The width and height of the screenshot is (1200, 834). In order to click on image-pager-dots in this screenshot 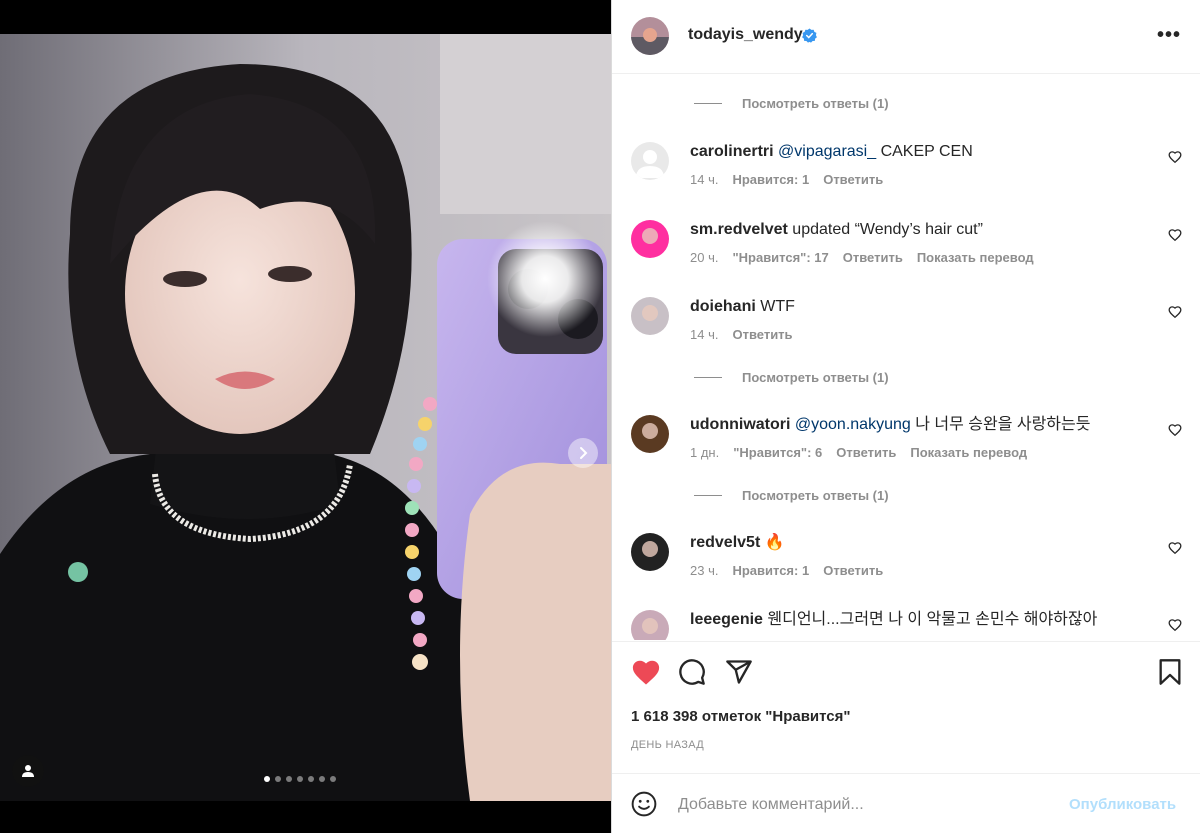, I will do `click(300, 779)`.